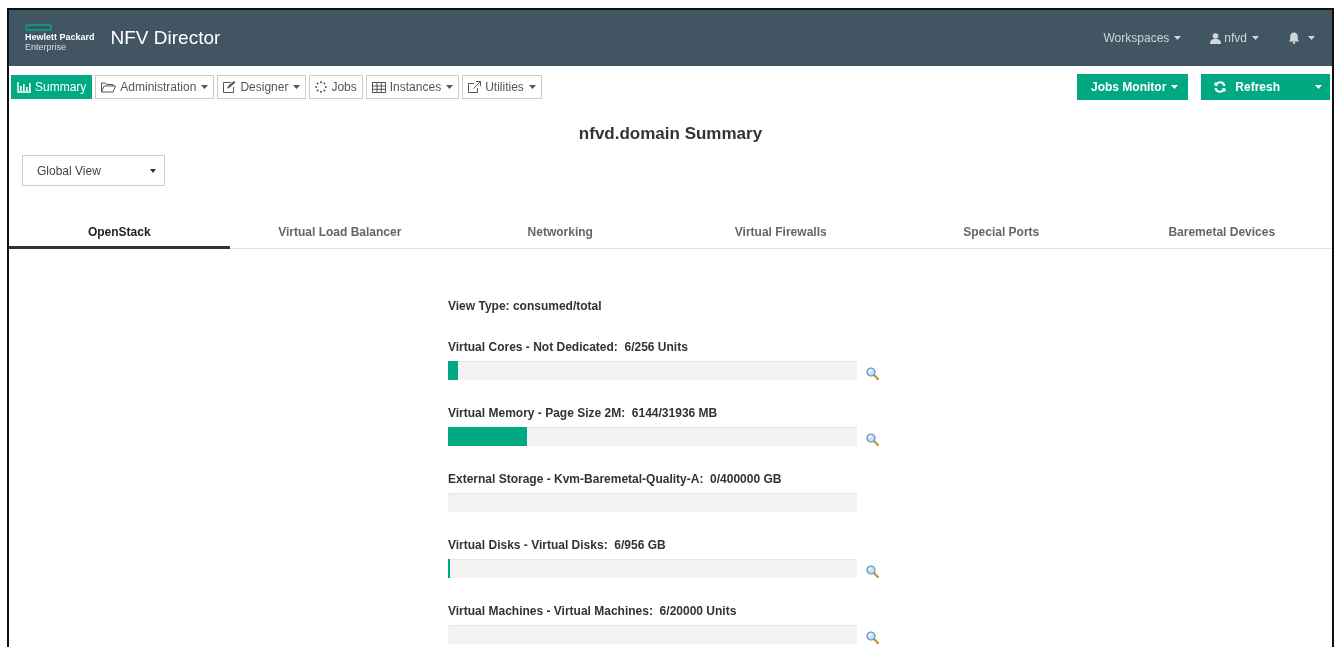  Describe the element at coordinates (583, 413) in the screenshot. I see `metric-label: Virtual Memory - Page Size 2M: 6144/31936 MB` at that location.